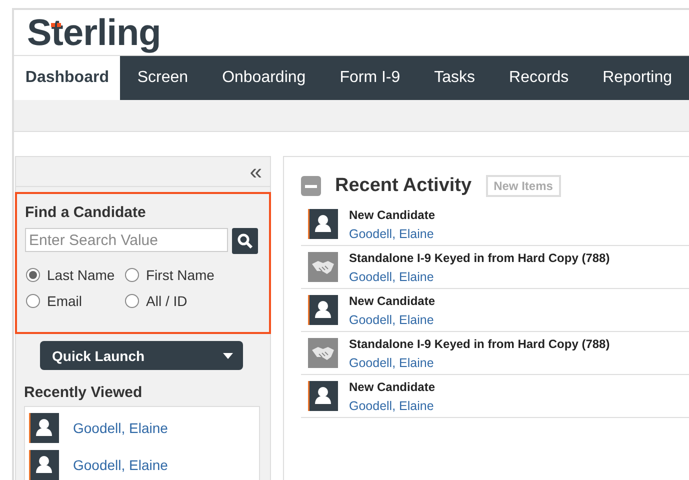  I want to click on search-option: All / ID, so click(180, 301).